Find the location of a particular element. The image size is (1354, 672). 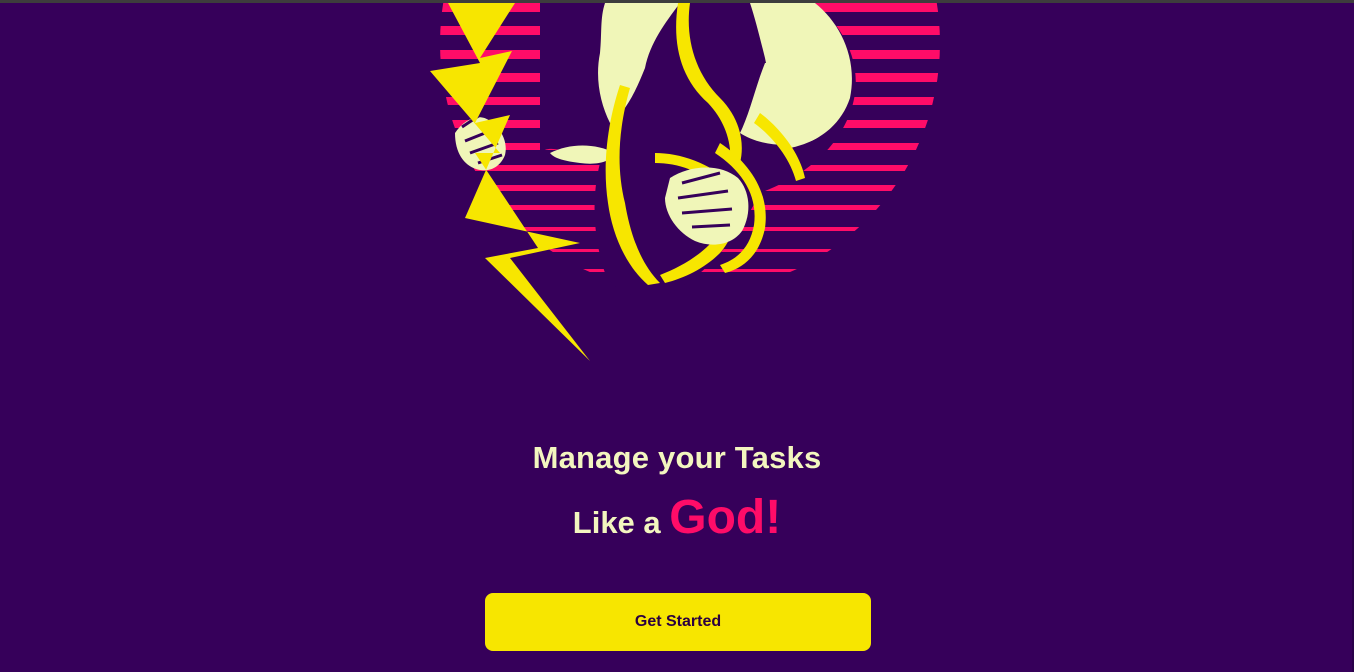

hero-headline: Manage your Tasks is located at coordinates (677, 457).